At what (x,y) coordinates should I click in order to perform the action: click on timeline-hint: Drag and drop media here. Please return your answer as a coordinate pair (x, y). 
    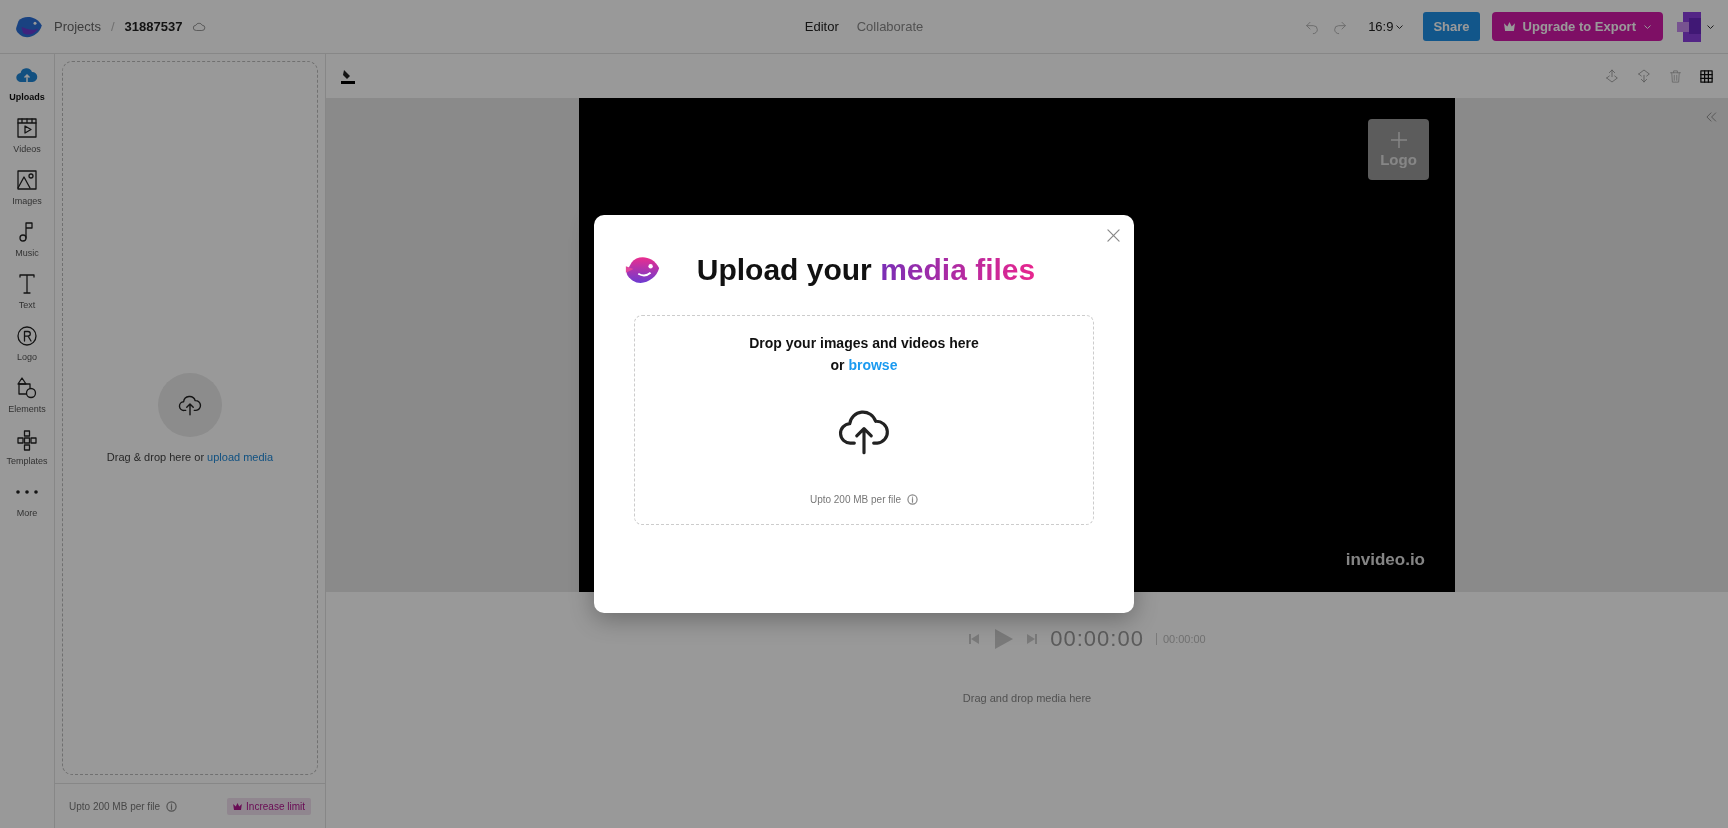
    Looking at the image, I should click on (1027, 698).